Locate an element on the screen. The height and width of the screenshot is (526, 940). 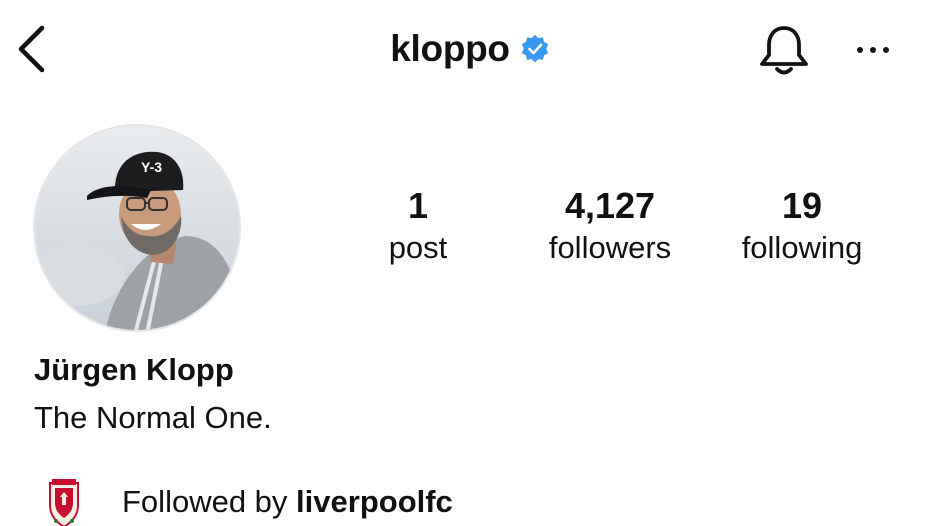
followers-stat: 4,127 followers is located at coordinates (610, 227).